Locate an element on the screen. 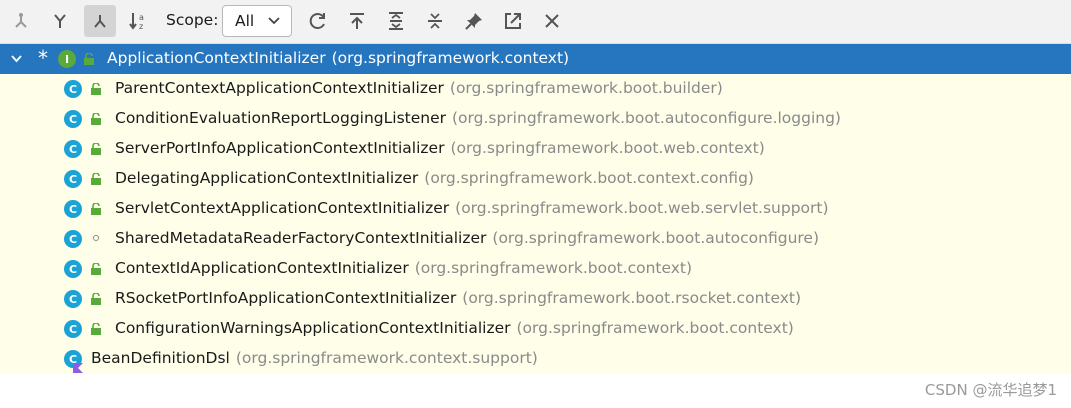 This screenshot has width=1071, height=408. scroll-to-source-button is located at coordinates (357, 21).